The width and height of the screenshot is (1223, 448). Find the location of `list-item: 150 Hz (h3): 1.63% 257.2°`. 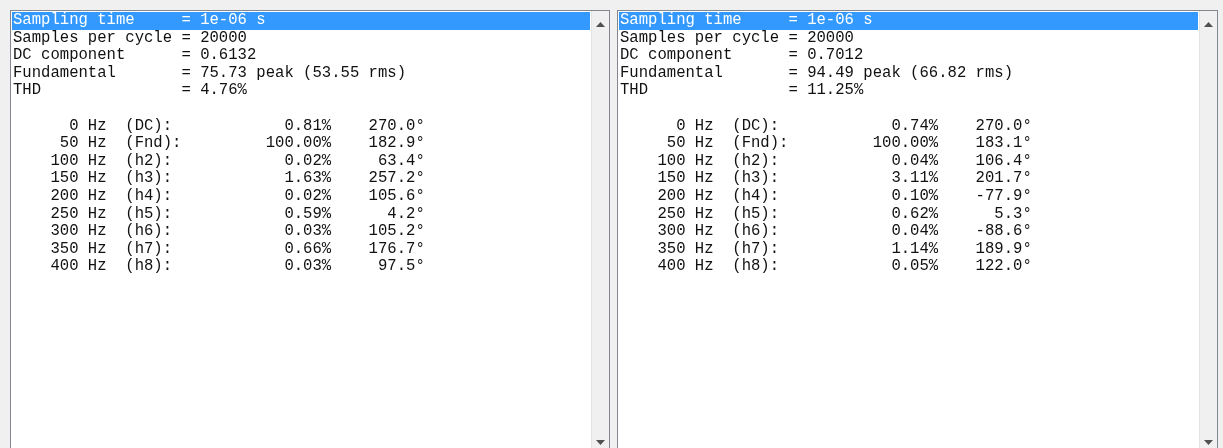

list-item: 150 Hz (h3): 1.63% 257.2° is located at coordinates (301, 179).